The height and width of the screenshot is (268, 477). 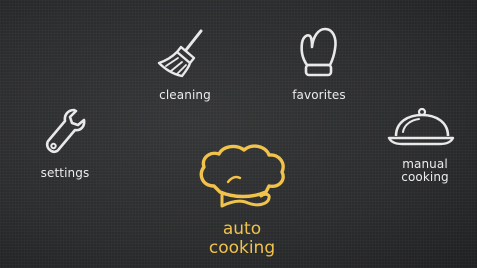 What do you see at coordinates (421, 126) in the screenshot?
I see `cloche-icon` at bounding box center [421, 126].